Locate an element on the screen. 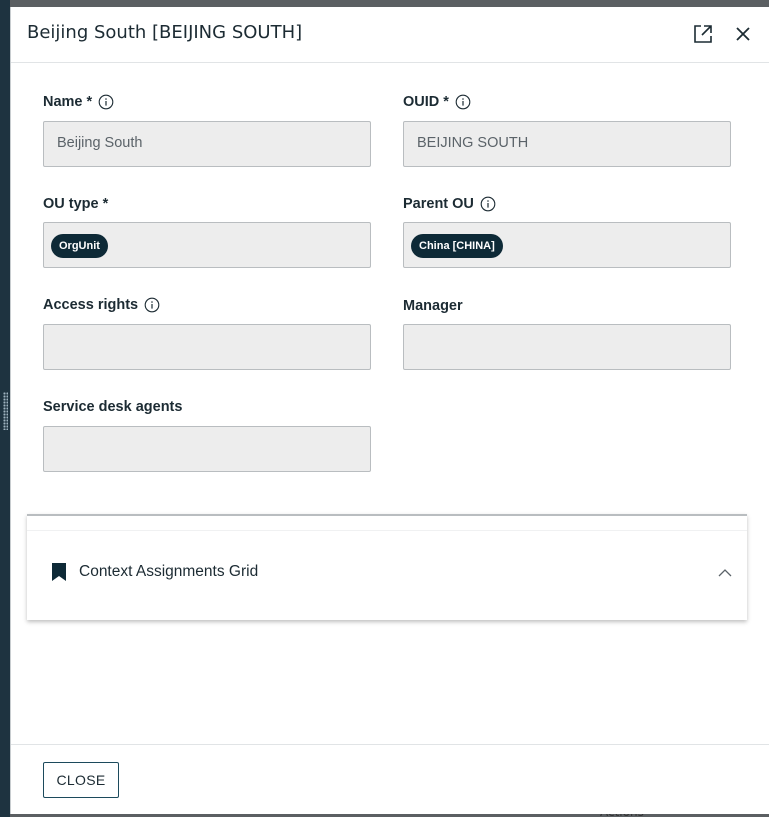 Image resolution: width=769 pixels, height=817 pixels. dialog-footer: CLOSE is located at coordinates (390, 779).